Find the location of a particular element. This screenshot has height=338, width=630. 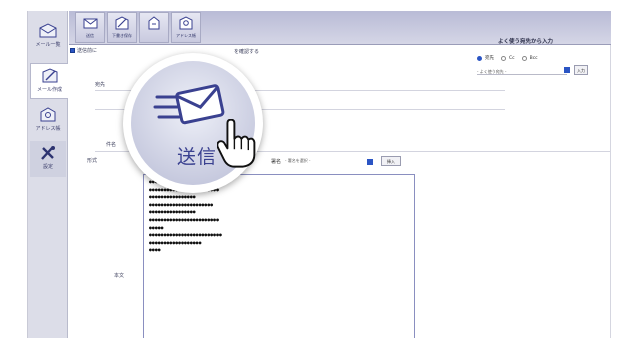

magnified-send-button: 送信 is located at coordinates (193, 123).